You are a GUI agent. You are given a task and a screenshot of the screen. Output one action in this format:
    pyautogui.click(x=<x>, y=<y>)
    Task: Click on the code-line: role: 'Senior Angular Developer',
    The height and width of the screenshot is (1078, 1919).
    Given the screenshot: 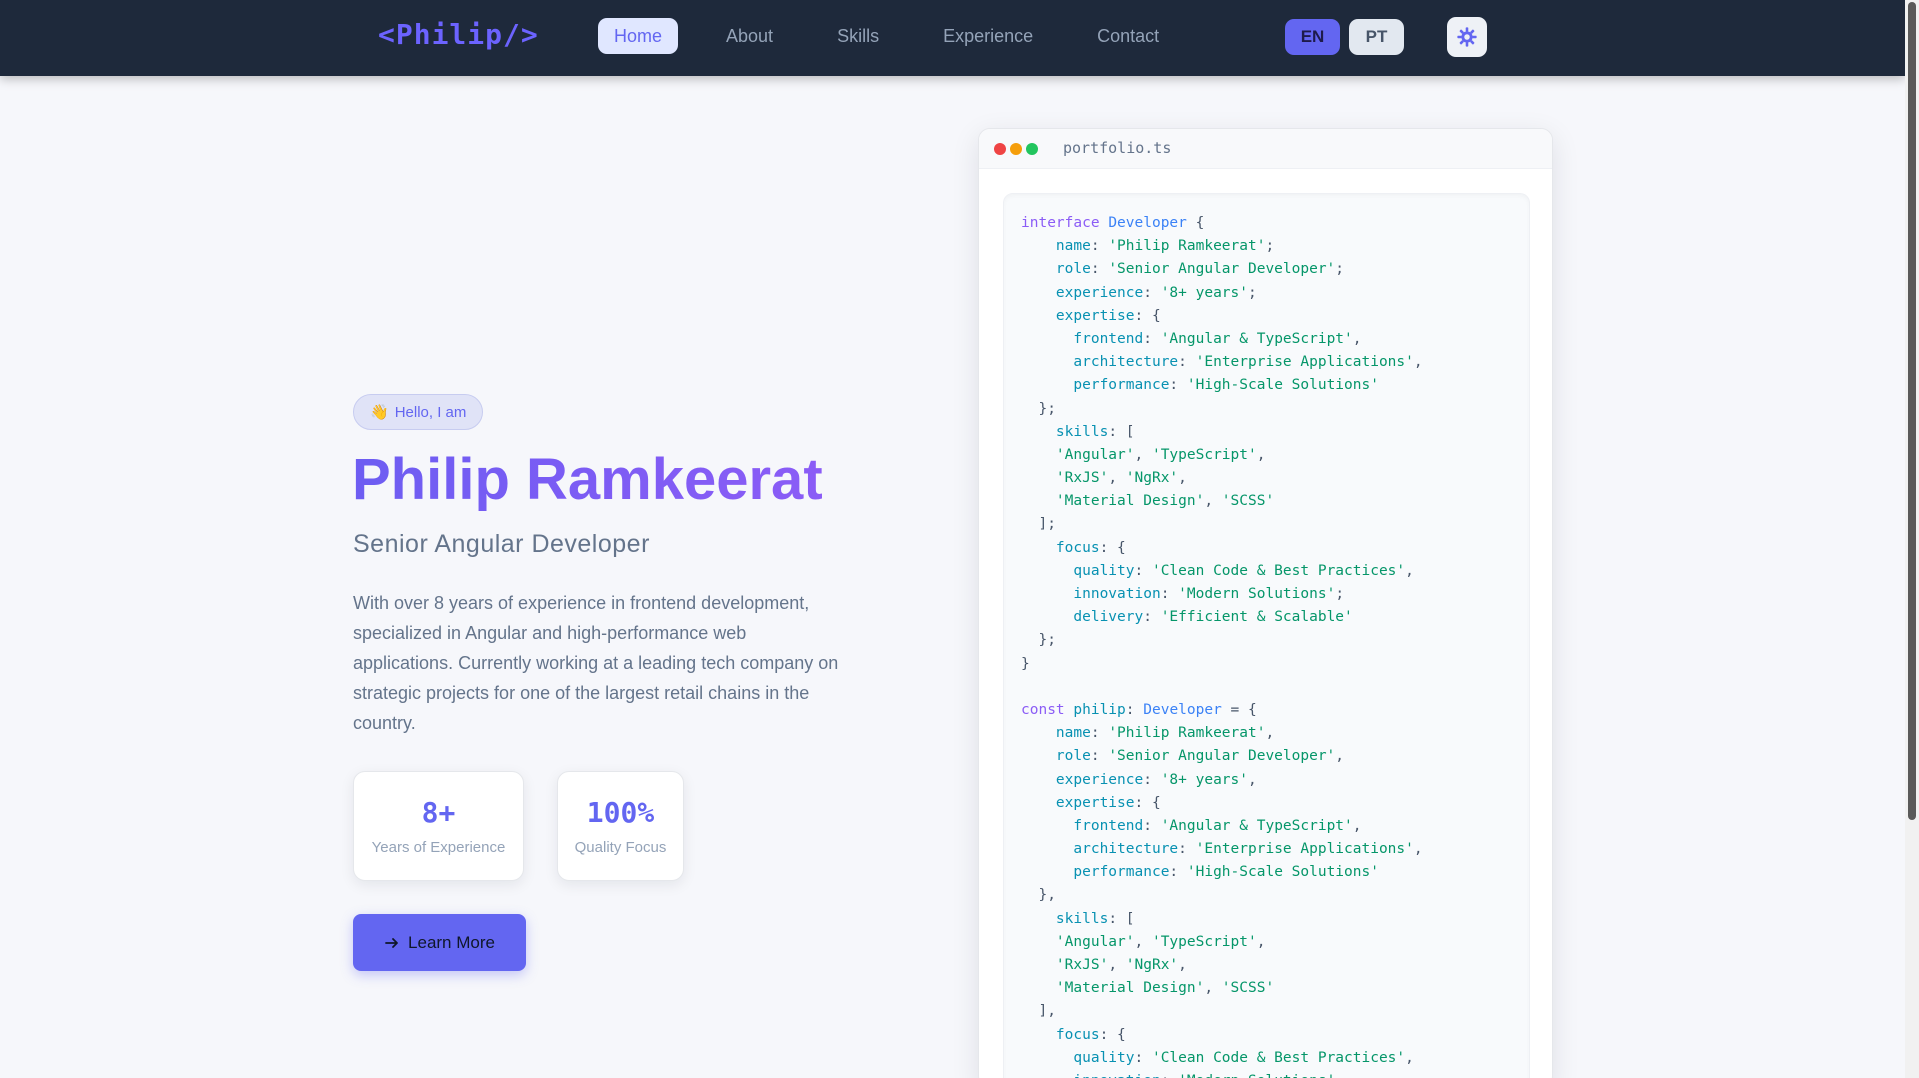 What is the action you would take?
    pyautogui.click(x=1222, y=756)
    